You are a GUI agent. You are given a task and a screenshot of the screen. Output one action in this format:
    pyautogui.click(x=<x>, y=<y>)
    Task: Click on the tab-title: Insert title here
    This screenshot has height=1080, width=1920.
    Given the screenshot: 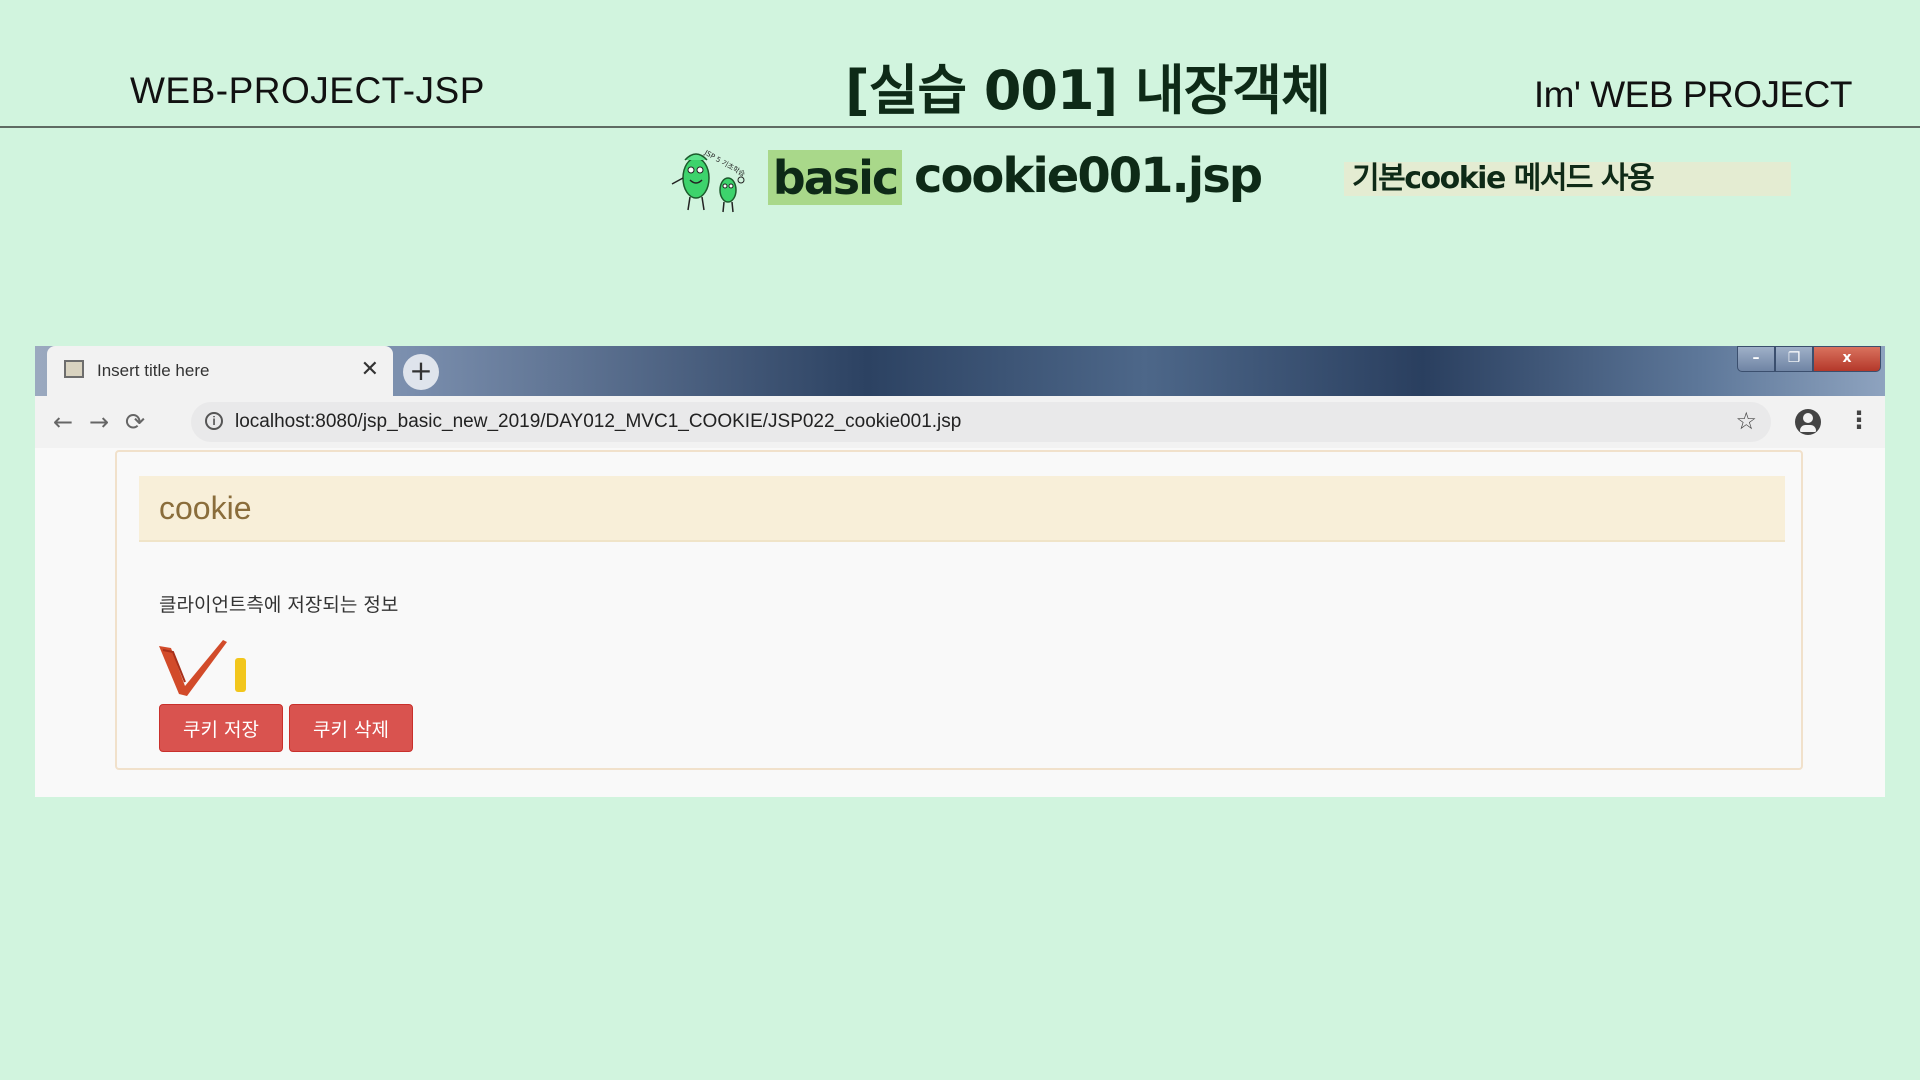 What is the action you would take?
    pyautogui.click(x=153, y=370)
    